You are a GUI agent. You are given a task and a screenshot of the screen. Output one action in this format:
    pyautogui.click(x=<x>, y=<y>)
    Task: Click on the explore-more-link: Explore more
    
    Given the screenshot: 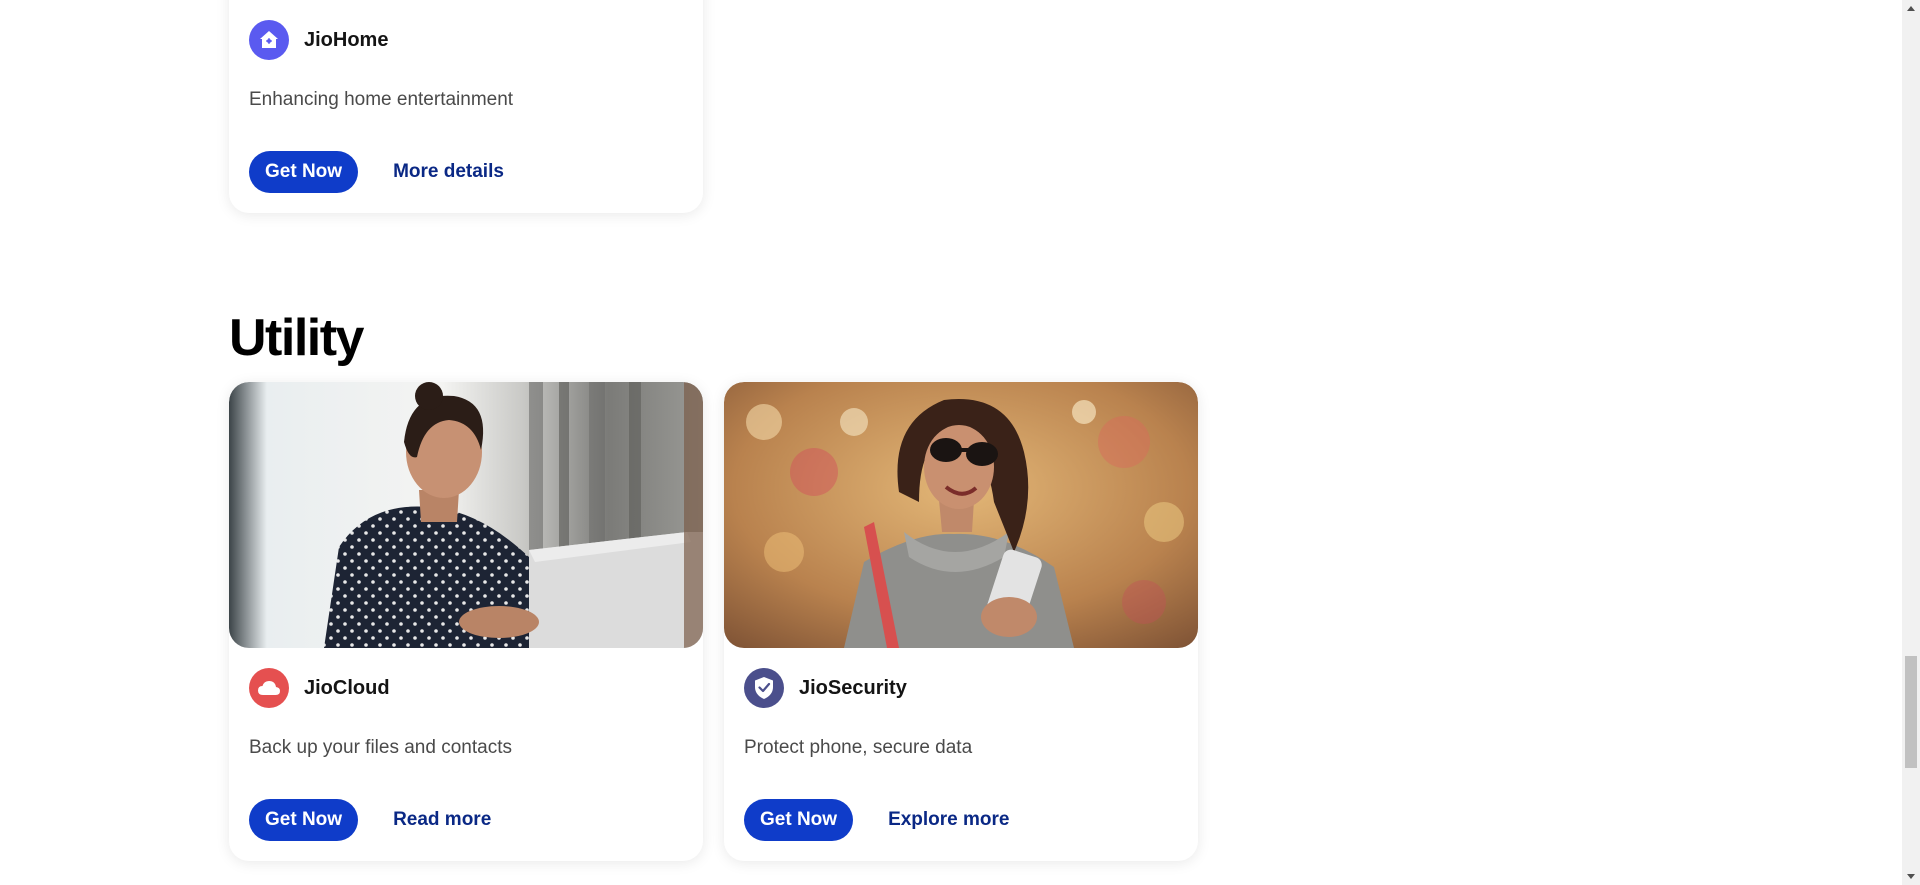 What is the action you would take?
    pyautogui.click(x=948, y=820)
    